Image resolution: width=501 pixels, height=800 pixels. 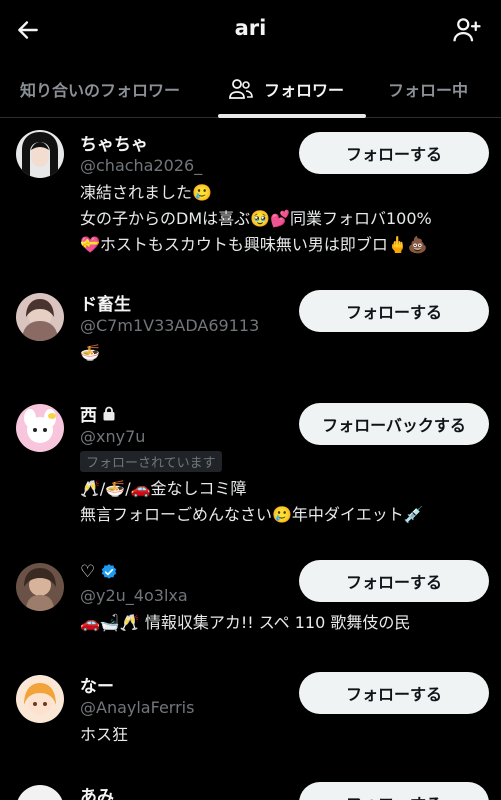 What do you see at coordinates (292, 116) in the screenshot?
I see `active-tab-indicator` at bounding box center [292, 116].